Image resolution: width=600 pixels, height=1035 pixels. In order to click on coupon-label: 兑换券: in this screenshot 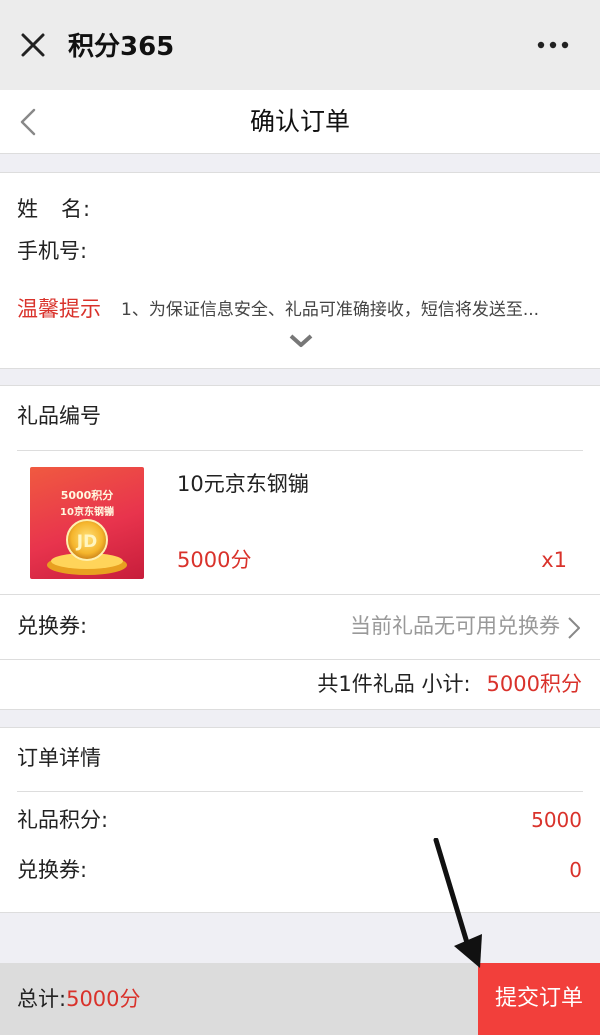, I will do `click(52, 626)`.